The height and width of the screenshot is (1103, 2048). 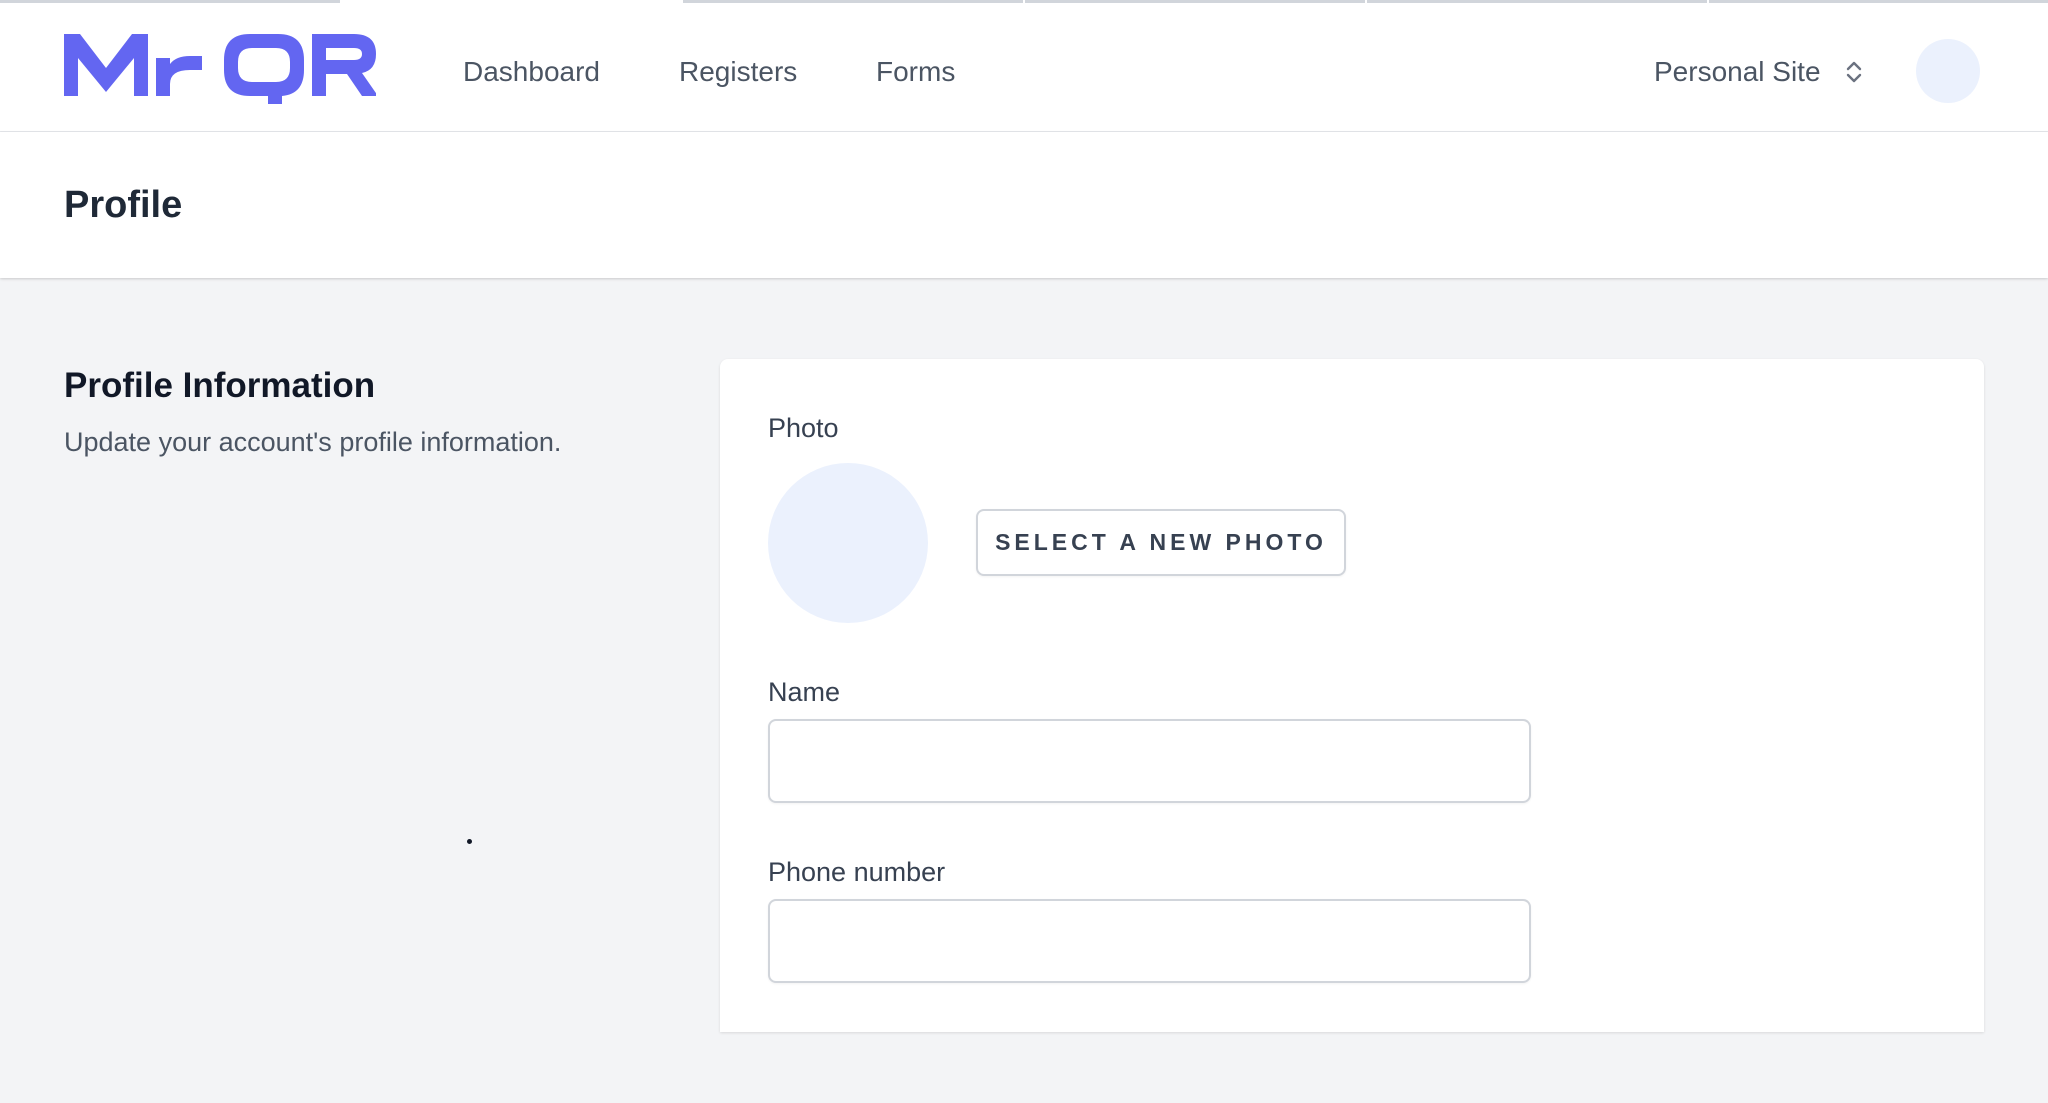 What do you see at coordinates (803, 428) in the screenshot?
I see `photo-label: Photo` at bounding box center [803, 428].